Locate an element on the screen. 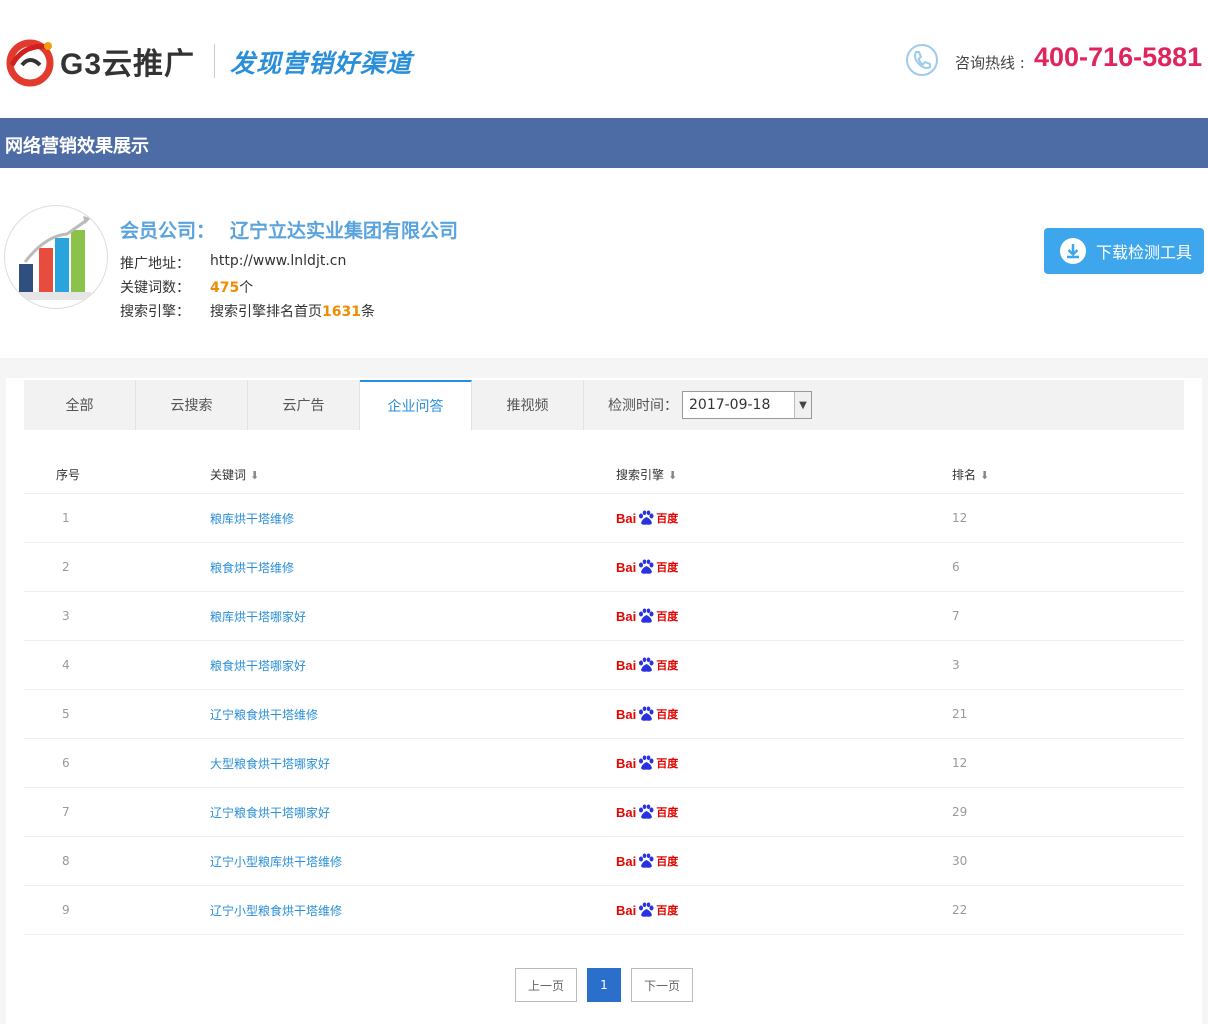 Image resolution: width=1208 pixels, height=1024 pixels. engine-count: 1631 is located at coordinates (341, 312).